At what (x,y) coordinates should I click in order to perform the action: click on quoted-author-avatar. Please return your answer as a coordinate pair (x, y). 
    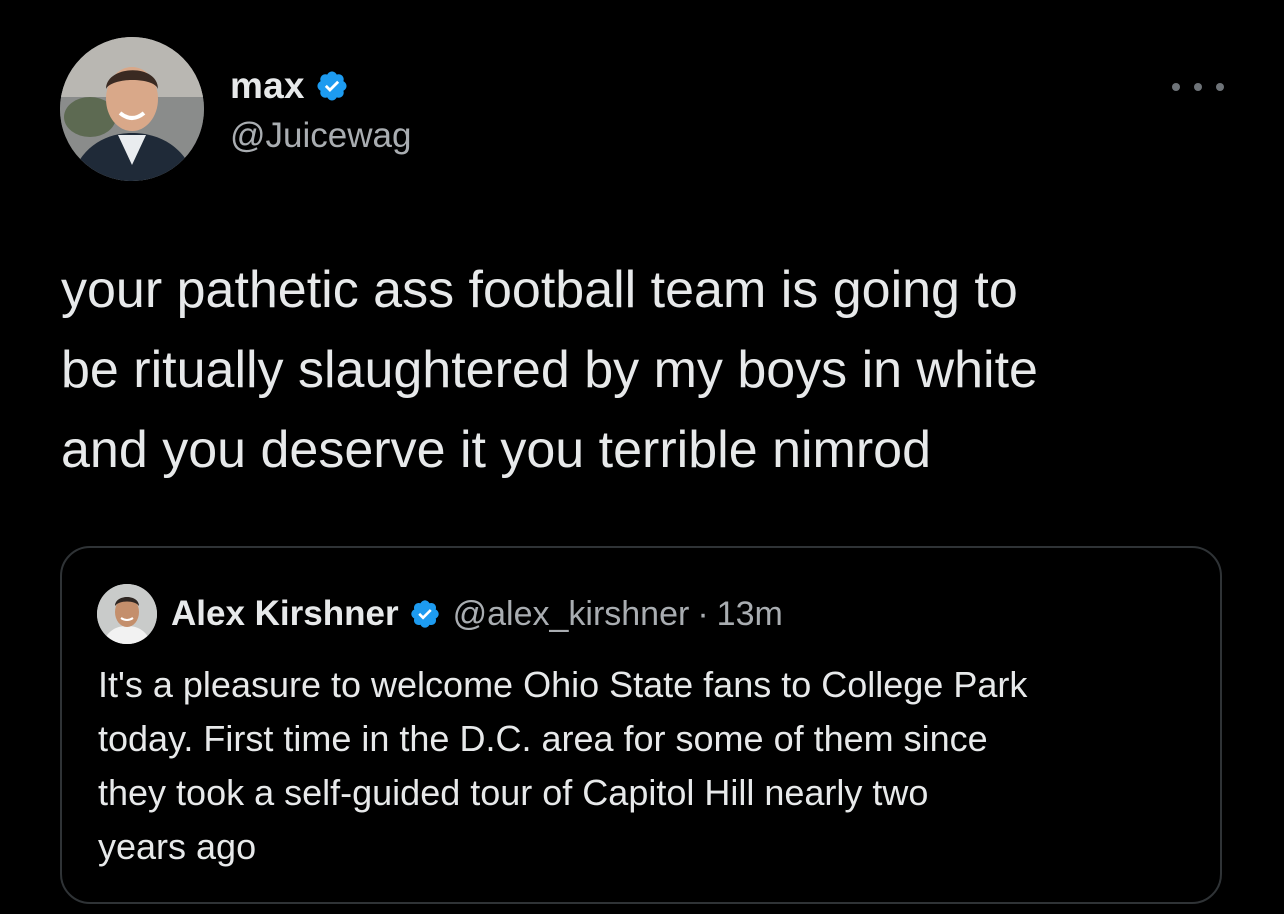
    Looking at the image, I should click on (127, 614).